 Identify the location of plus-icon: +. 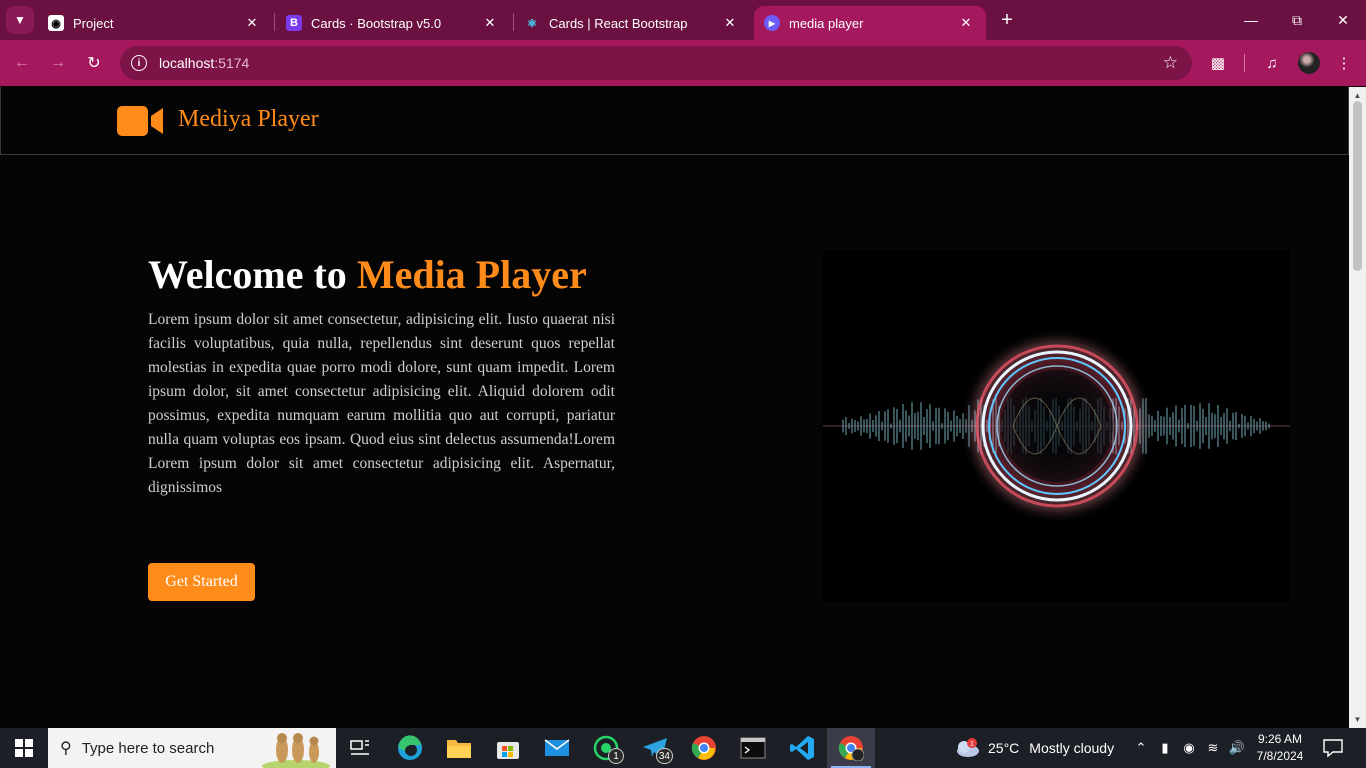
(1007, 19).